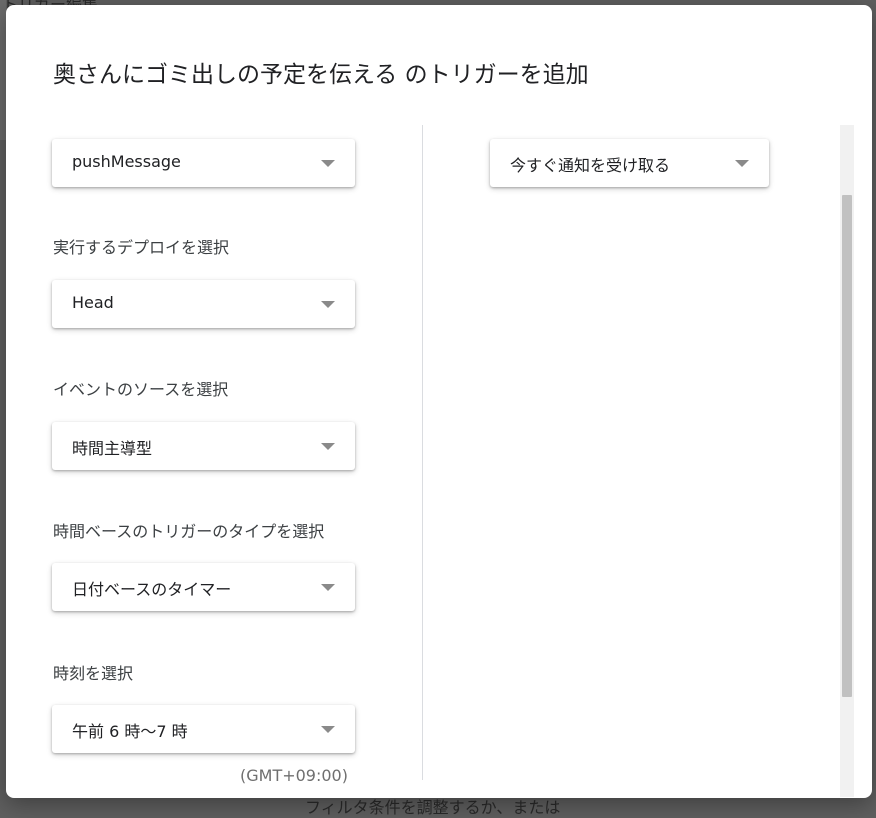 This screenshot has height=818, width=876. What do you see at coordinates (847, 446) in the screenshot?
I see `scrollbar-thumb` at bounding box center [847, 446].